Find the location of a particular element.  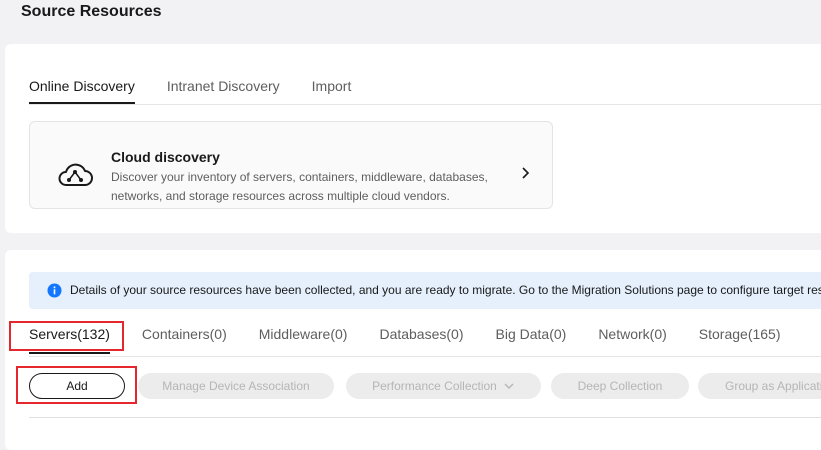

manage-device-association-button: Manage Device Association is located at coordinates (236, 386).